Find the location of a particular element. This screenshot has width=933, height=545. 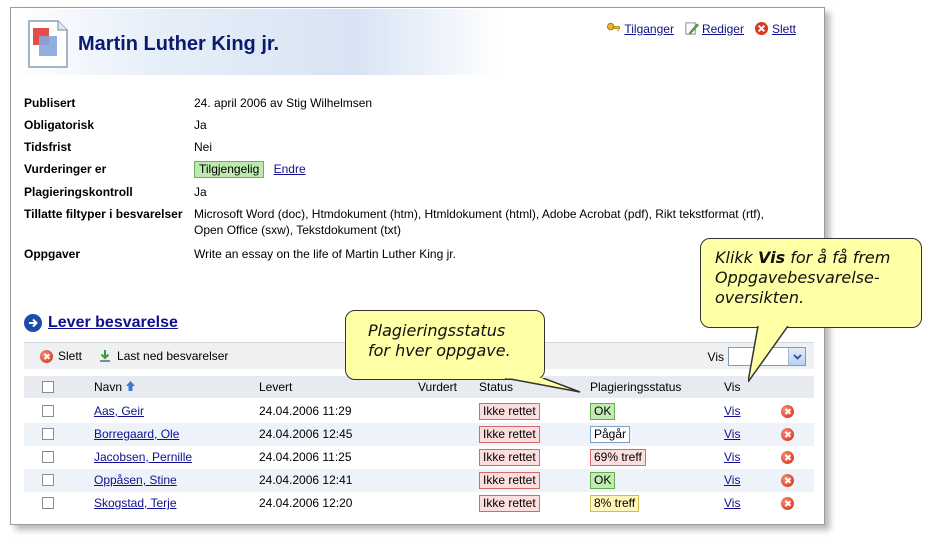

column-header-show: Vis is located at coordinates (732, 387).